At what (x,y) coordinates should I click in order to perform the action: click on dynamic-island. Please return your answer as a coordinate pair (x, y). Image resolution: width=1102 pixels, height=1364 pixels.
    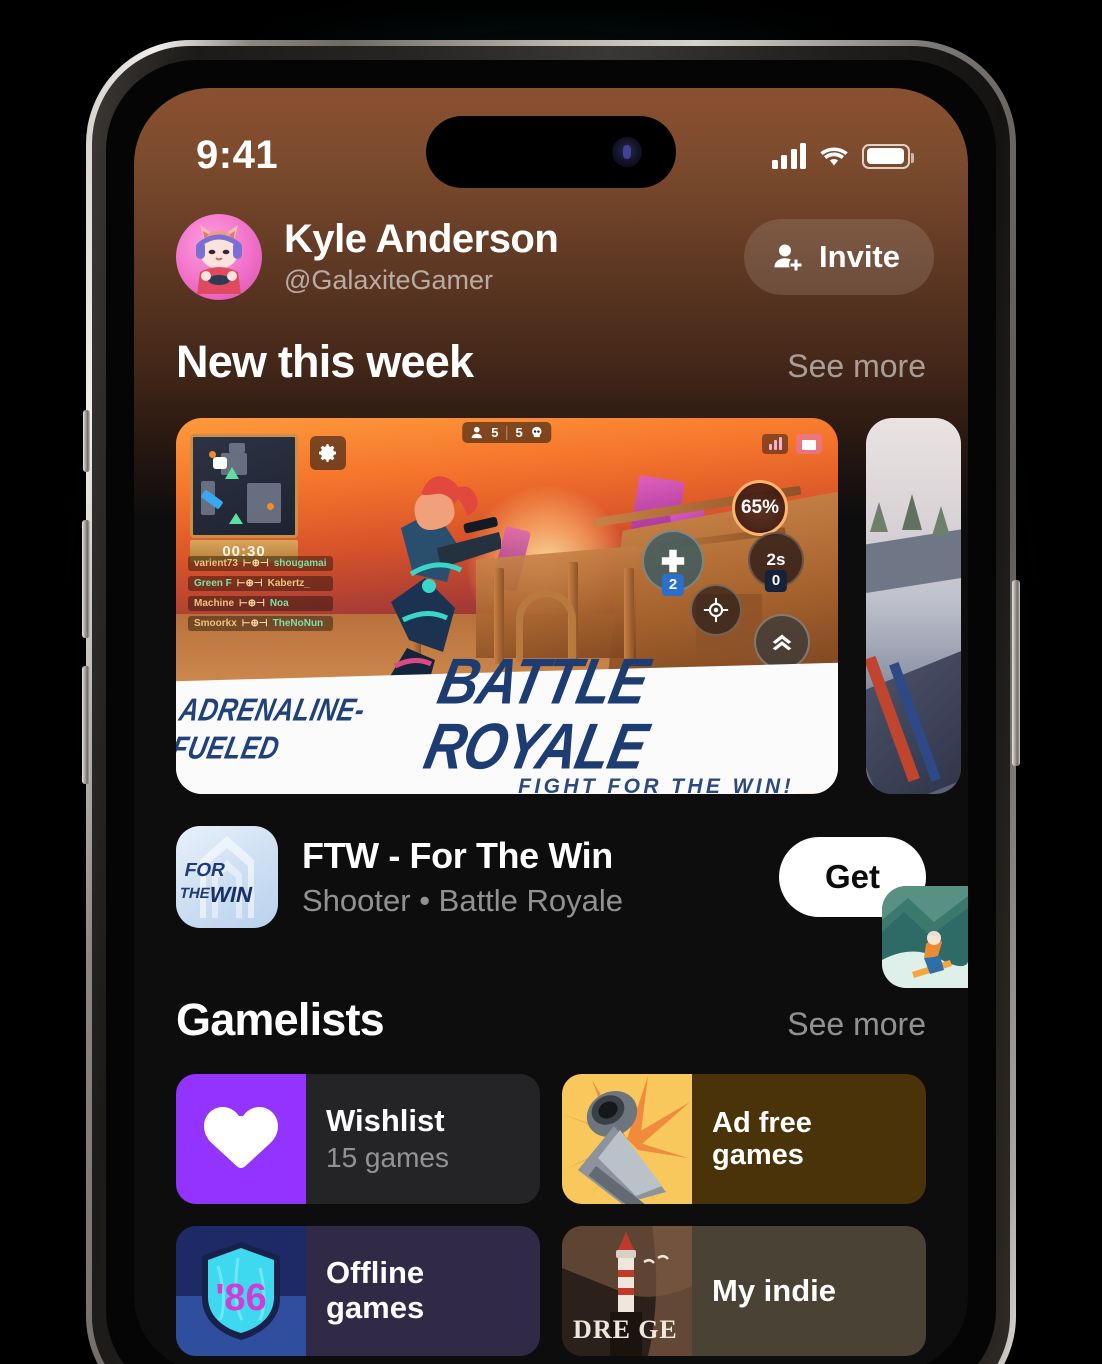
    Looking at the image, I should click on (551, 152).